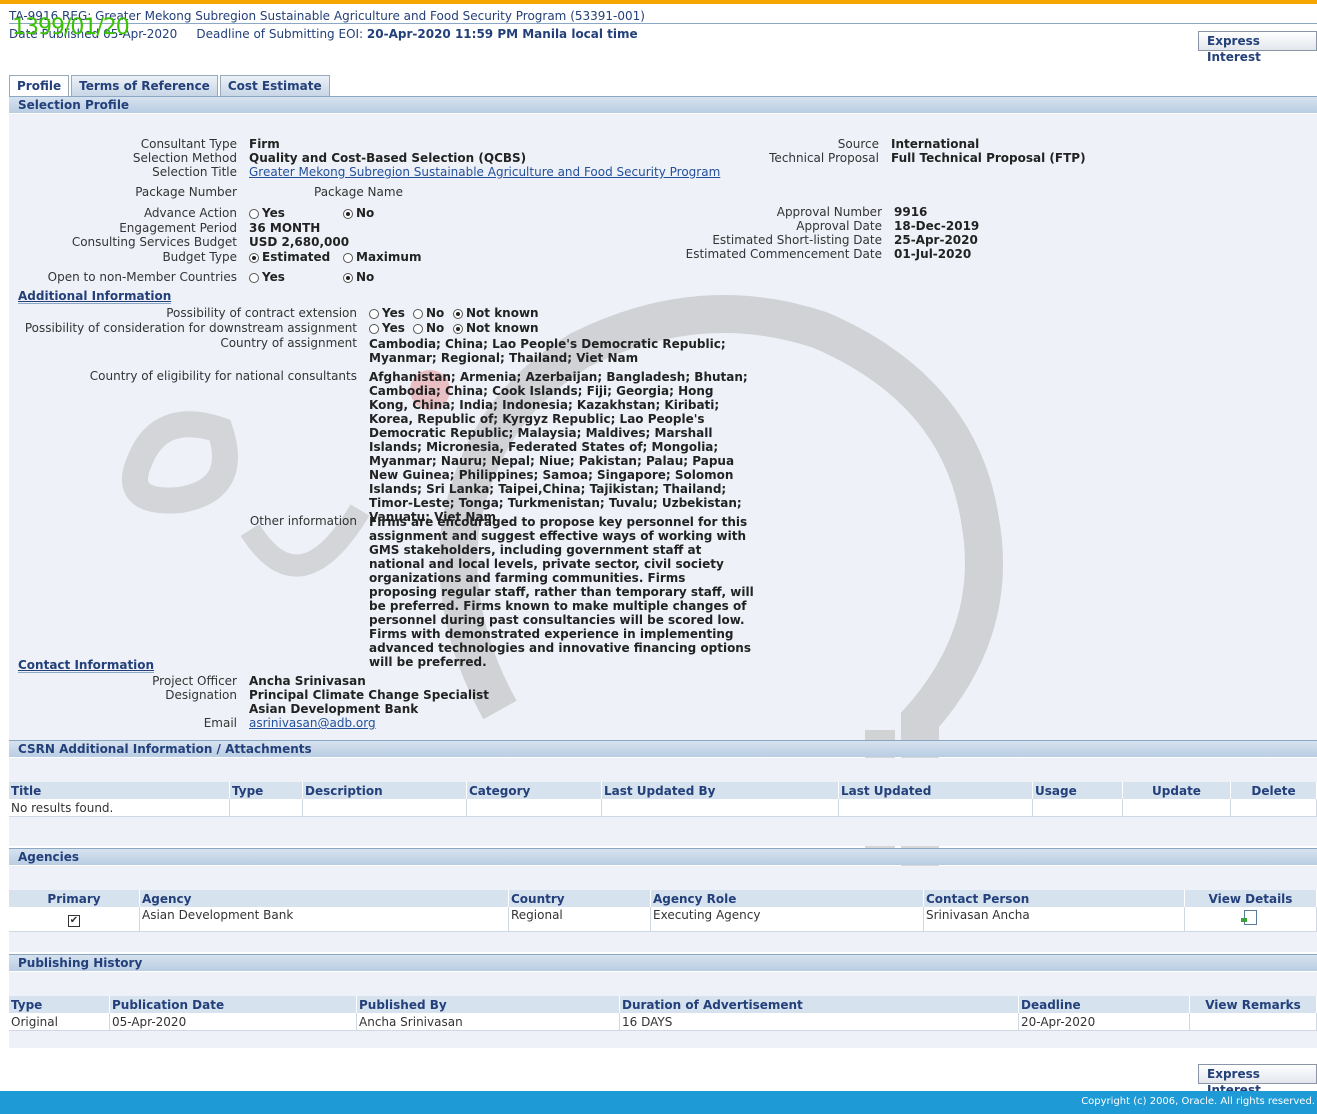 This screenshot has height=1114, width=1317. Describe the element at coordinates (488, 1004) in the screenshot. I see `col-published-by: Published By` at that location.